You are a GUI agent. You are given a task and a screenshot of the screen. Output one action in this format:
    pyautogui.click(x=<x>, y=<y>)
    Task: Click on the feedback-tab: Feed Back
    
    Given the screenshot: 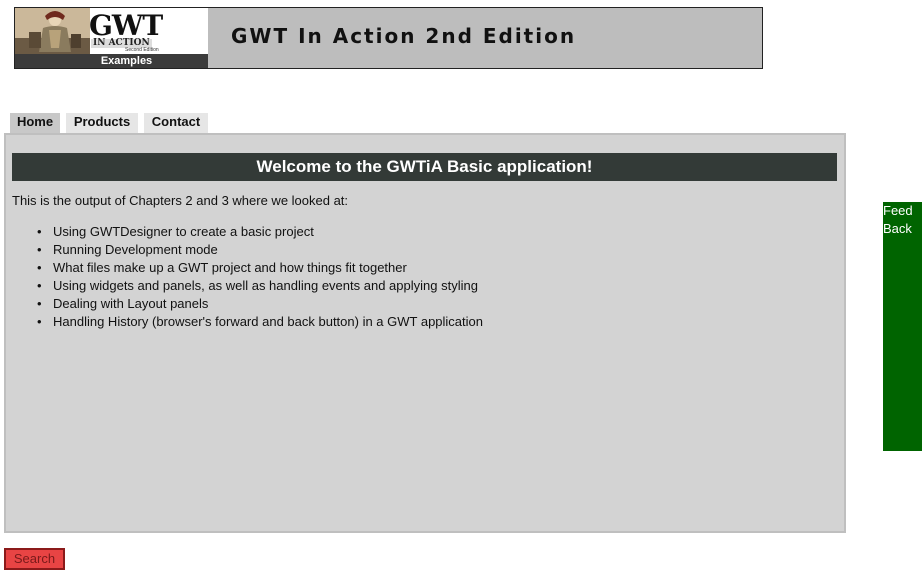 What is the action you would take?
    pyautogui.click(x=902, y=326)
    